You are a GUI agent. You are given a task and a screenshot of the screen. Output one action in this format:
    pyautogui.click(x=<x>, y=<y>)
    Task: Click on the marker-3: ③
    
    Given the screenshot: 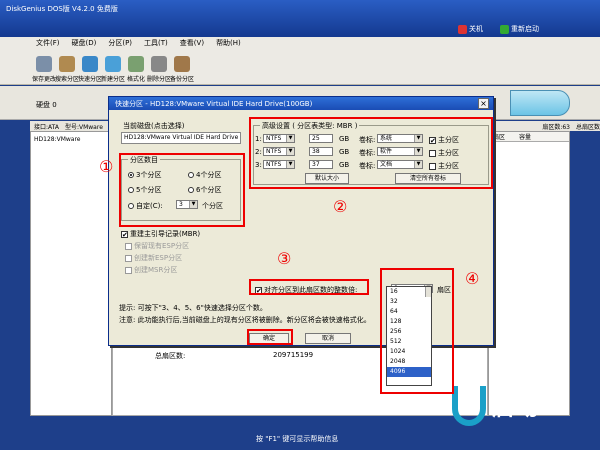 What is the action you would take?
    pyautogui.click(x=284, y=258)
    